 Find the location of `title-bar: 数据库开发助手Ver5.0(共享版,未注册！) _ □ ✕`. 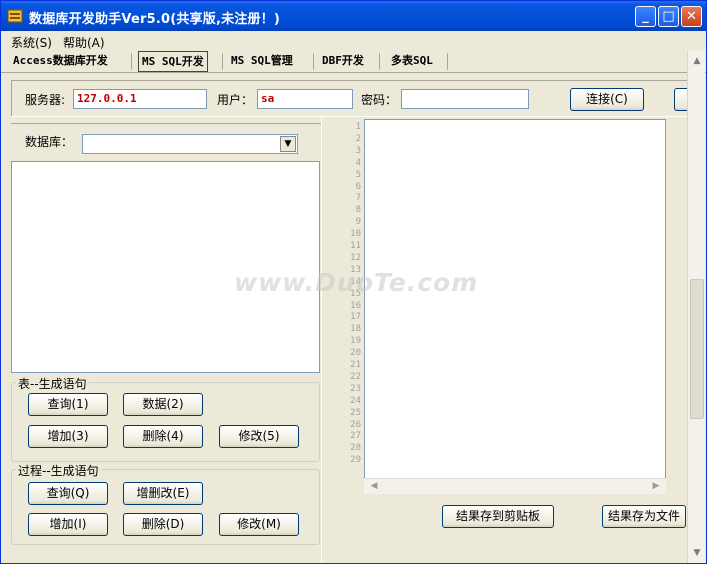

title-bar: 数据库开发助手Ver5.0(共享版,未注册！) _ □ ✕ is located at coordinates (353, 16).